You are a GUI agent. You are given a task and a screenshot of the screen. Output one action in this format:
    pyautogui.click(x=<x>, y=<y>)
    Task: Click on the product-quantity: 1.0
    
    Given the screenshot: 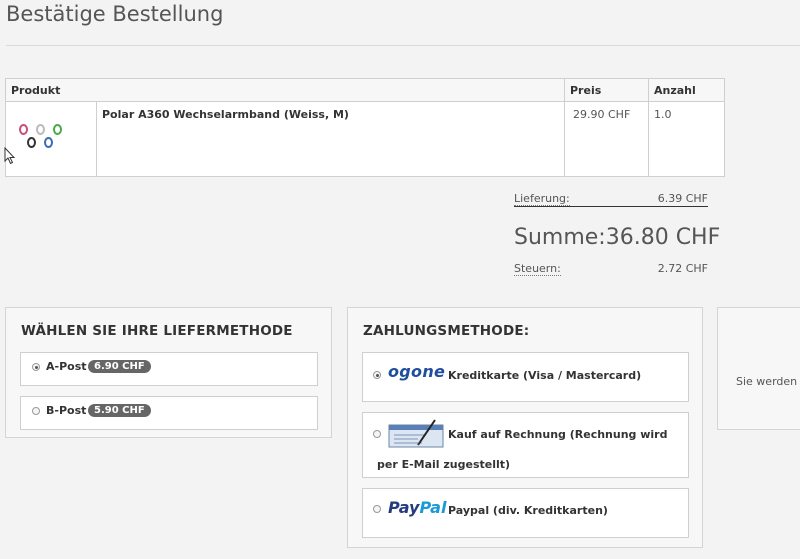 What is the action you would take?
    pyautogui.click(x=686, y=139)
    